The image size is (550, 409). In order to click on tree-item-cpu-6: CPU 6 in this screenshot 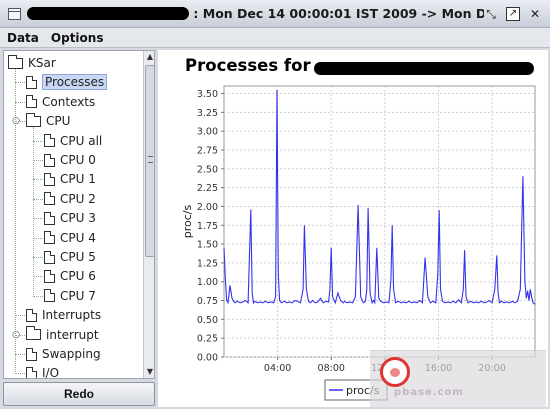, I will do `click(70, 276)`.